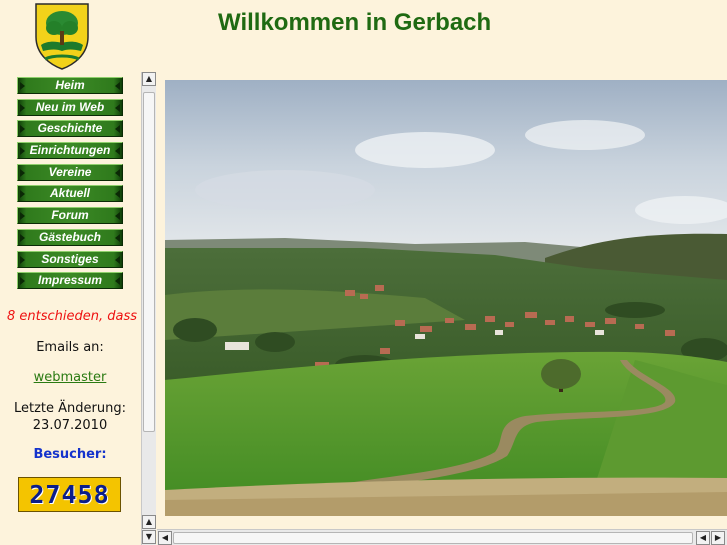 The image size is (727, 545). What do you see at coordinates (355, 22) in the screenshot?
I see `page-title: Willkommen in Gerbach` at bounding box center [355, 22].